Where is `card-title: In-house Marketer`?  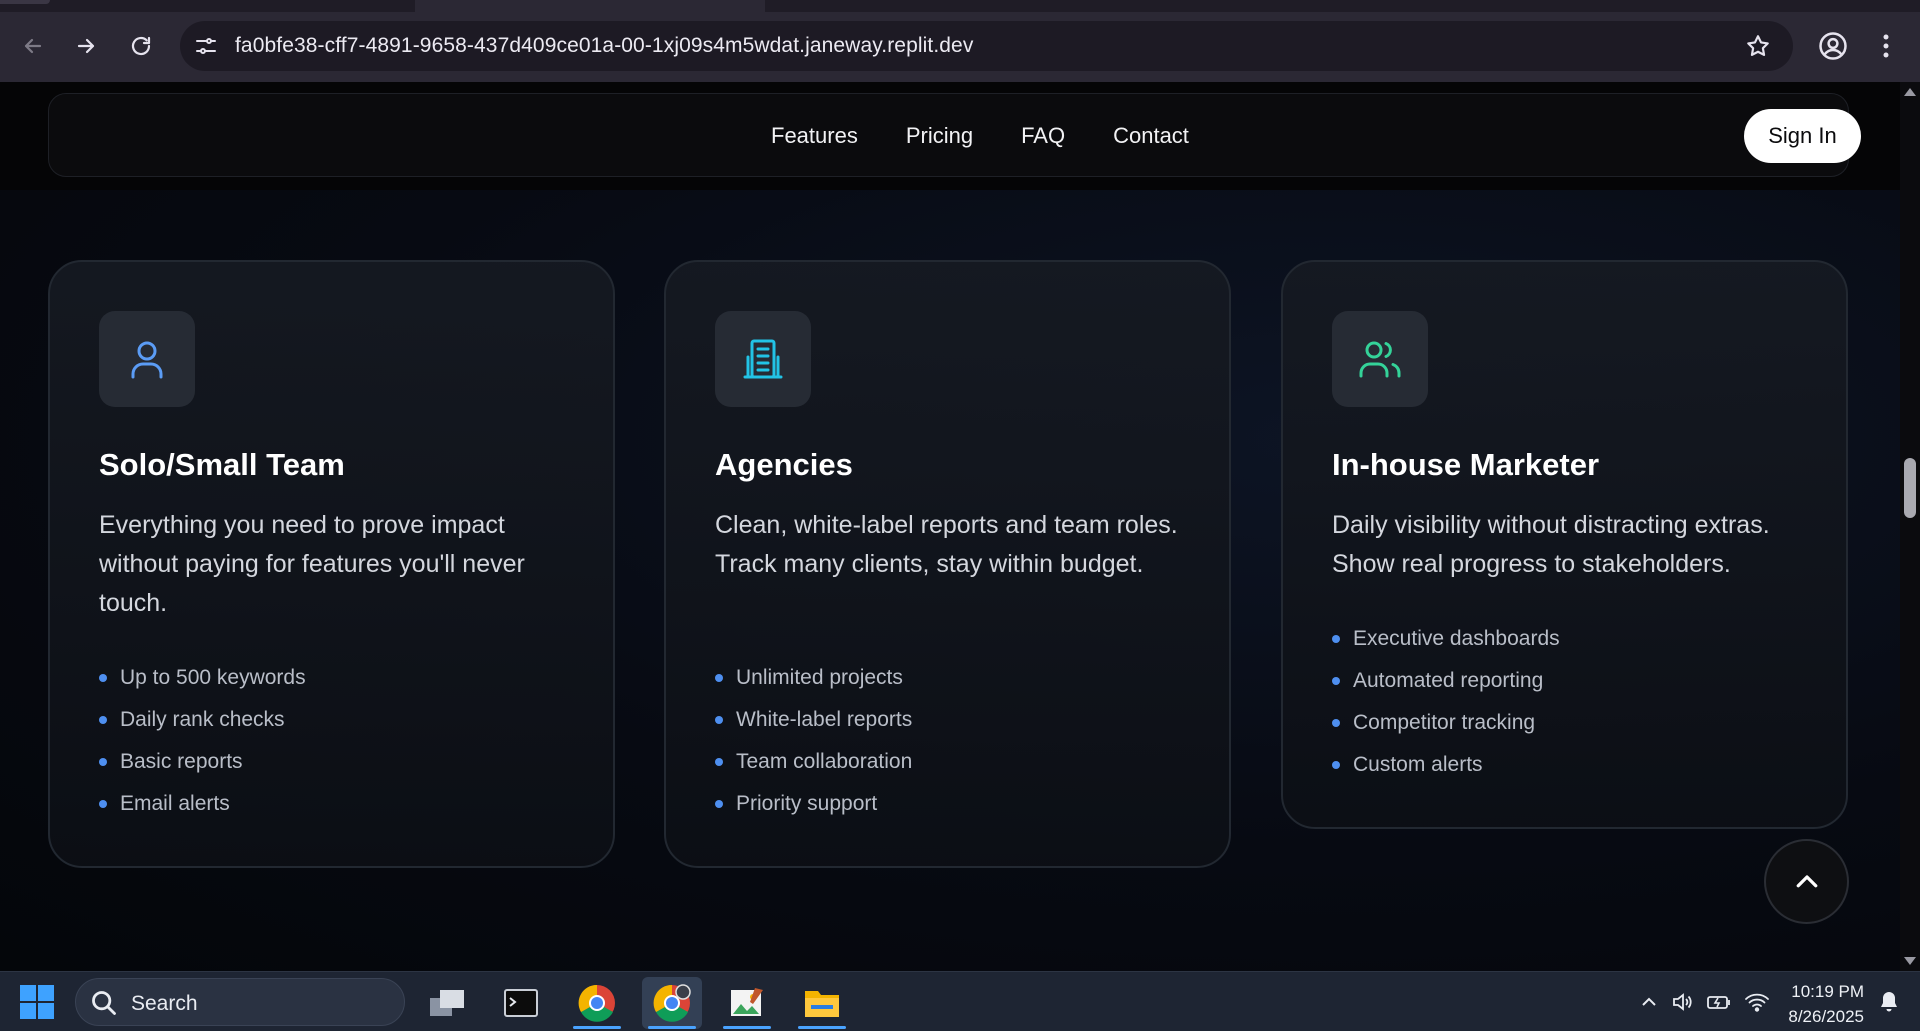 card-title: In-house Marketer is located at coordinates (1466, 464).